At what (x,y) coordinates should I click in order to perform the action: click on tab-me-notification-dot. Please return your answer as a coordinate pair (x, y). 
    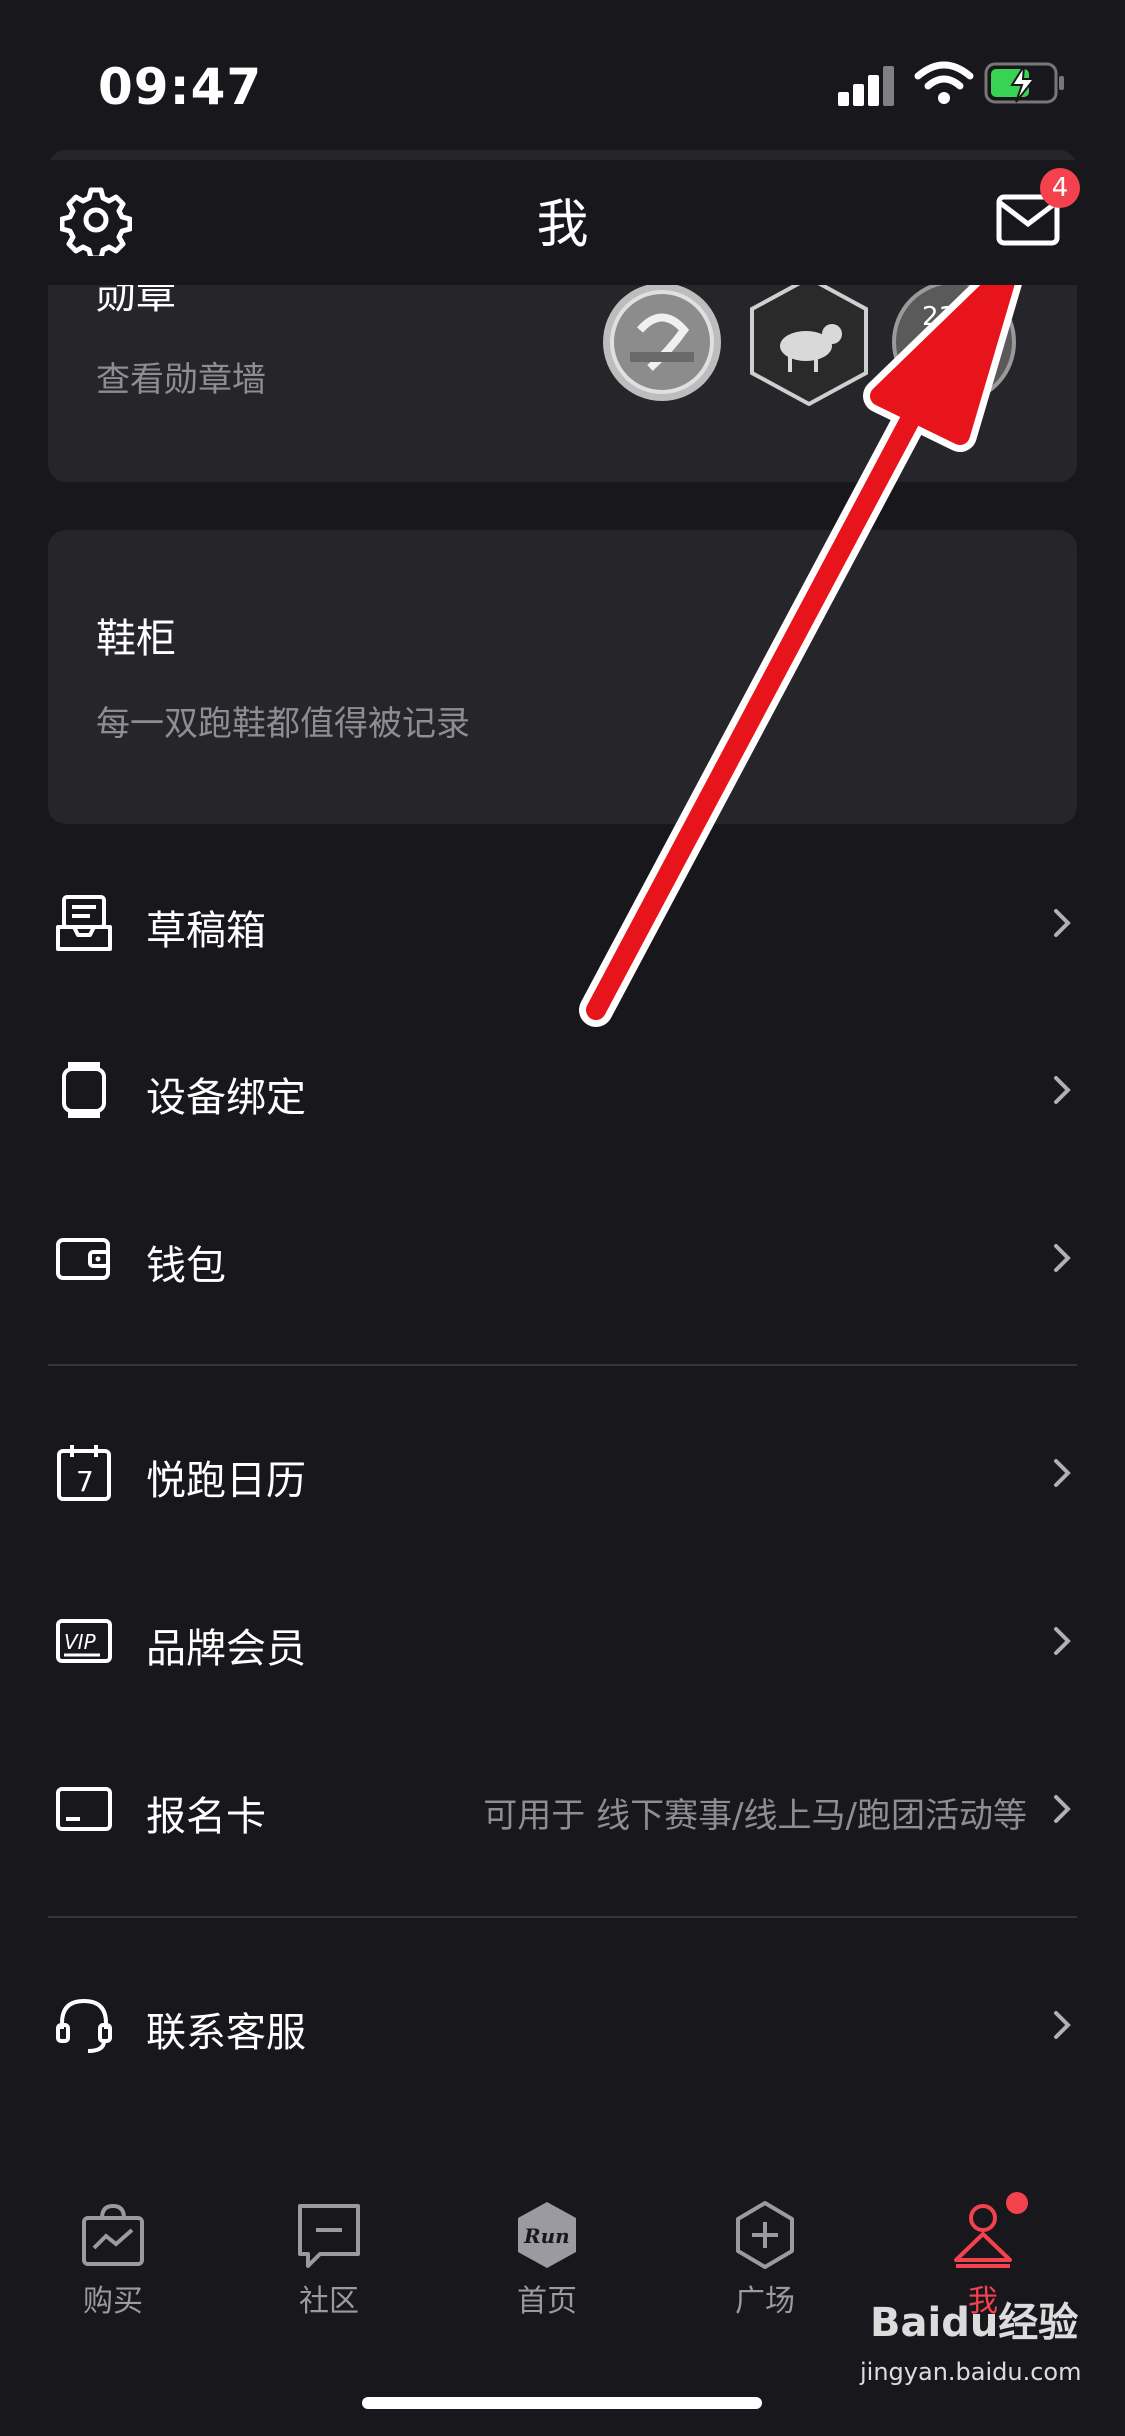
    Looking at the image, I should click on (1017, 2203).